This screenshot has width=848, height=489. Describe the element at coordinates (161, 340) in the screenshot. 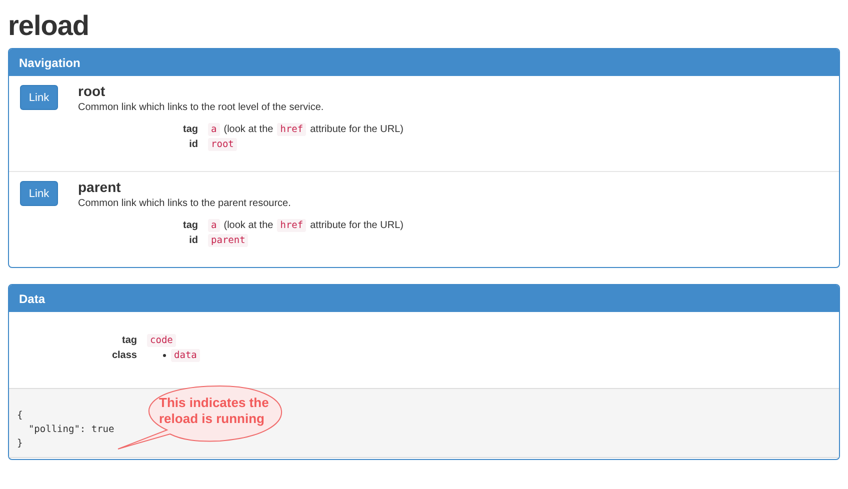

I see `code-value: code` at that location.